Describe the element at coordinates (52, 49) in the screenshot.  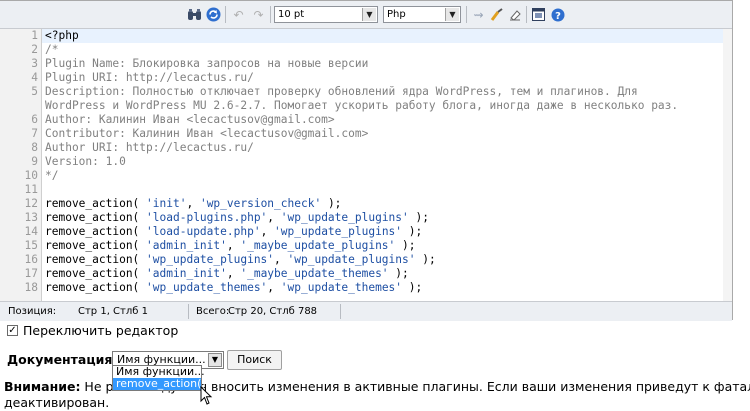
I see `code-token: /*` at that location.